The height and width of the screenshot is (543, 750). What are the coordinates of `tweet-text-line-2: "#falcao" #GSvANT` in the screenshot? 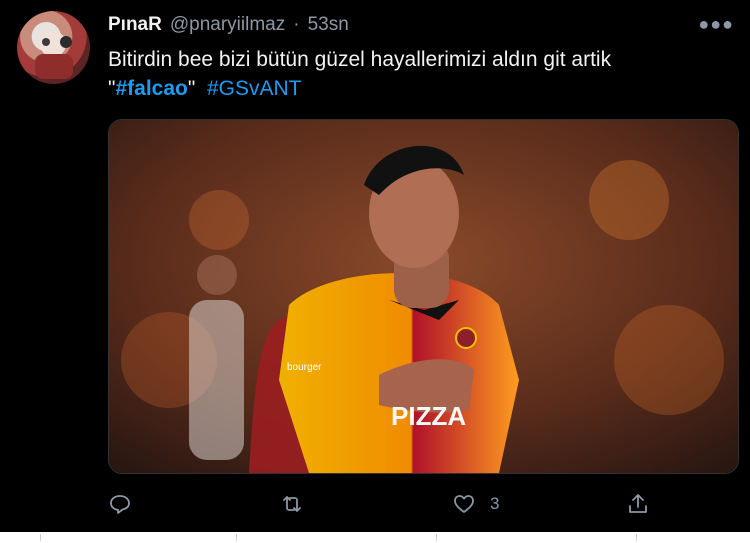 It's located at (418, 88).